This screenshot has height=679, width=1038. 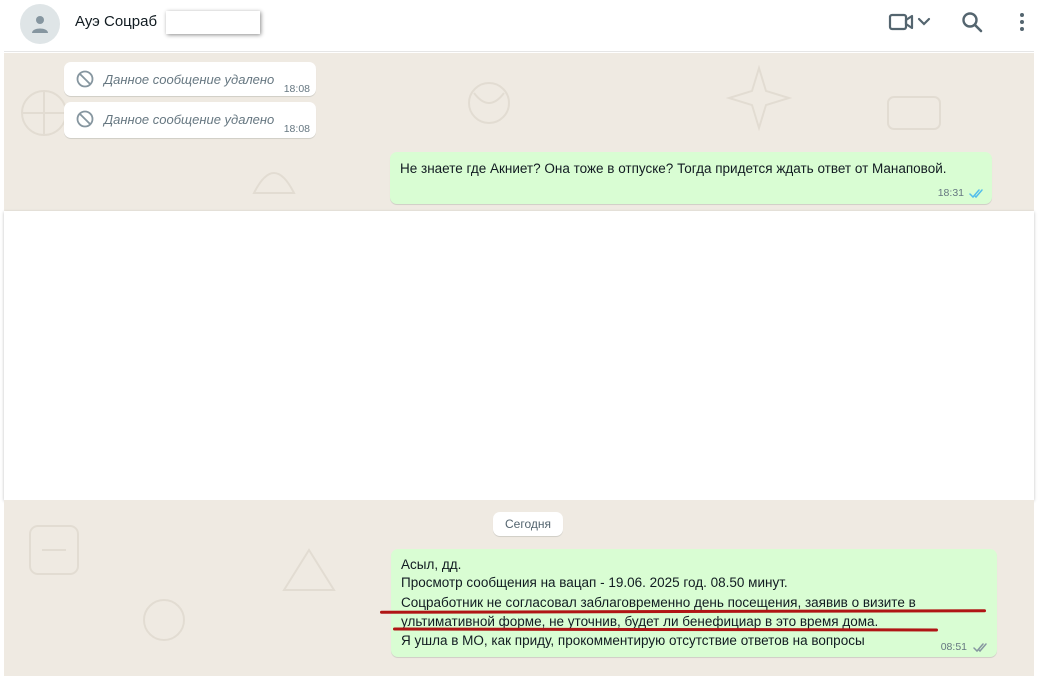 What do you see at coordinates (980, 648) in the screenshot?
I see `delivered-ticks-icon` at bounding box center [980, 648].